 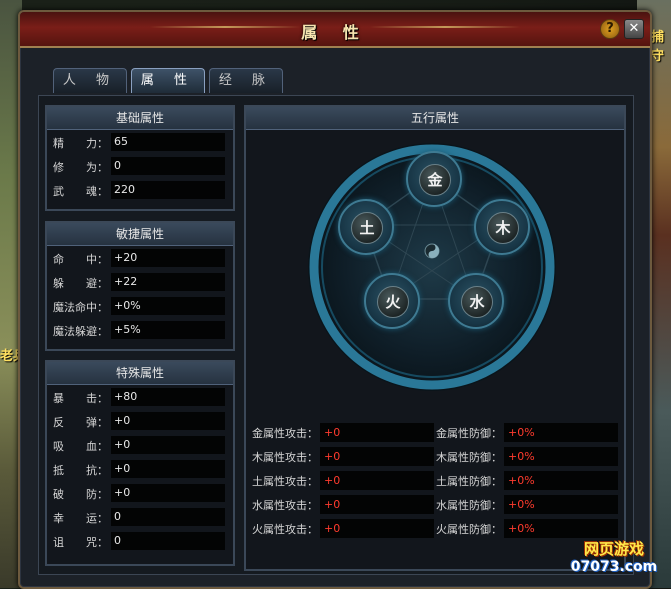 I want to click on stat-row-lifesteal: 吸 血： +0, so click(x=140, y=445).